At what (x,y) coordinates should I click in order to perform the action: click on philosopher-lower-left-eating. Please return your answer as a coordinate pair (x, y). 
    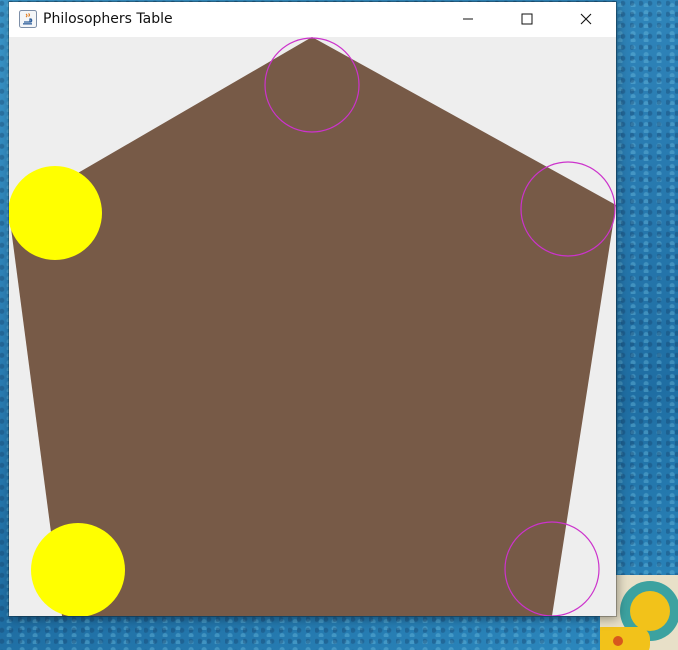
    Looking at the image, I should click on (78, 569).